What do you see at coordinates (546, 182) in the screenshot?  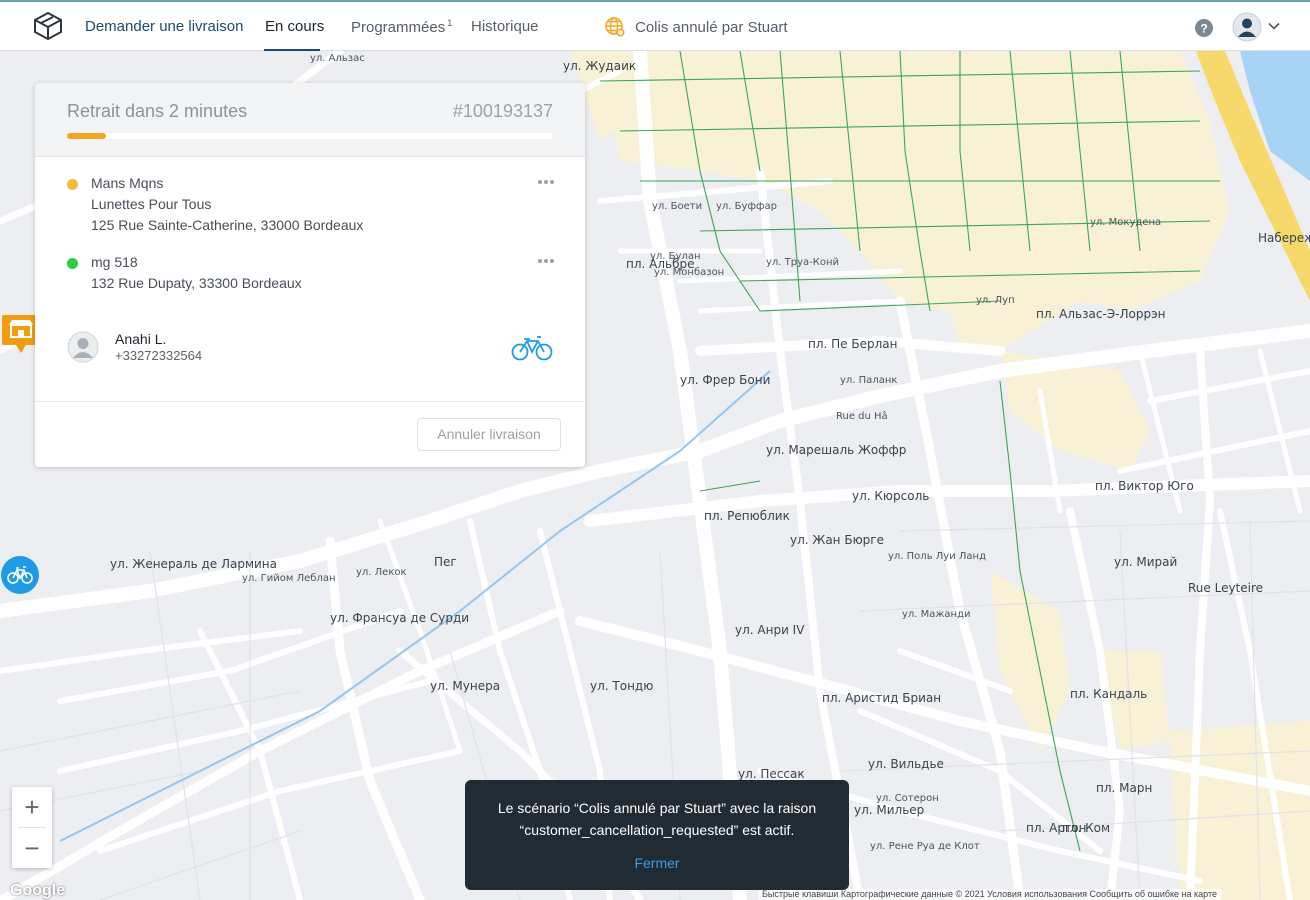 I see `pickup-more-options-icon` at bounding box center [546, 182].